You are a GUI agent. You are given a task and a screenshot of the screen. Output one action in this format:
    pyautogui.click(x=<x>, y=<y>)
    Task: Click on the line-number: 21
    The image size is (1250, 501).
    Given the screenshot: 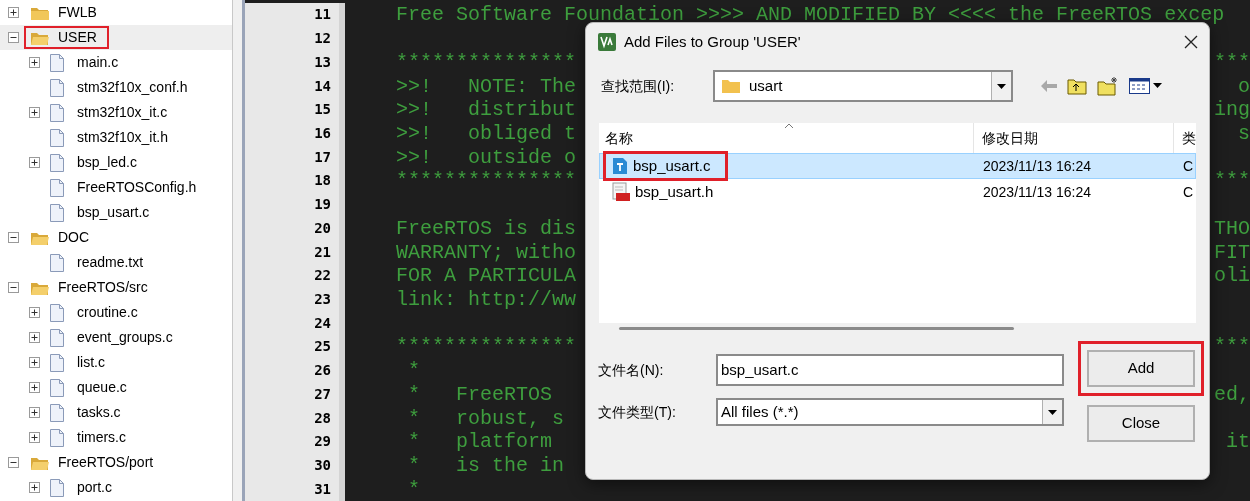 What is the action you would take?
    pyautogui.click(x=322, y=252)
    